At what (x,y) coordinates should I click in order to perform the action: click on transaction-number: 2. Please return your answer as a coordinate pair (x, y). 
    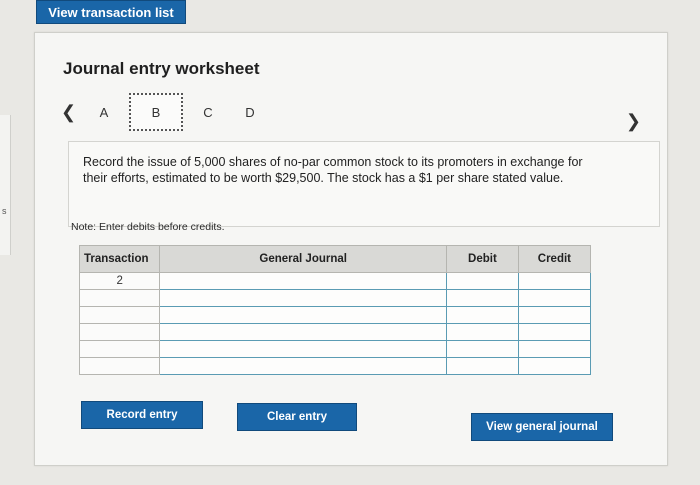
    Looking at the image, I should click on (119, 281).